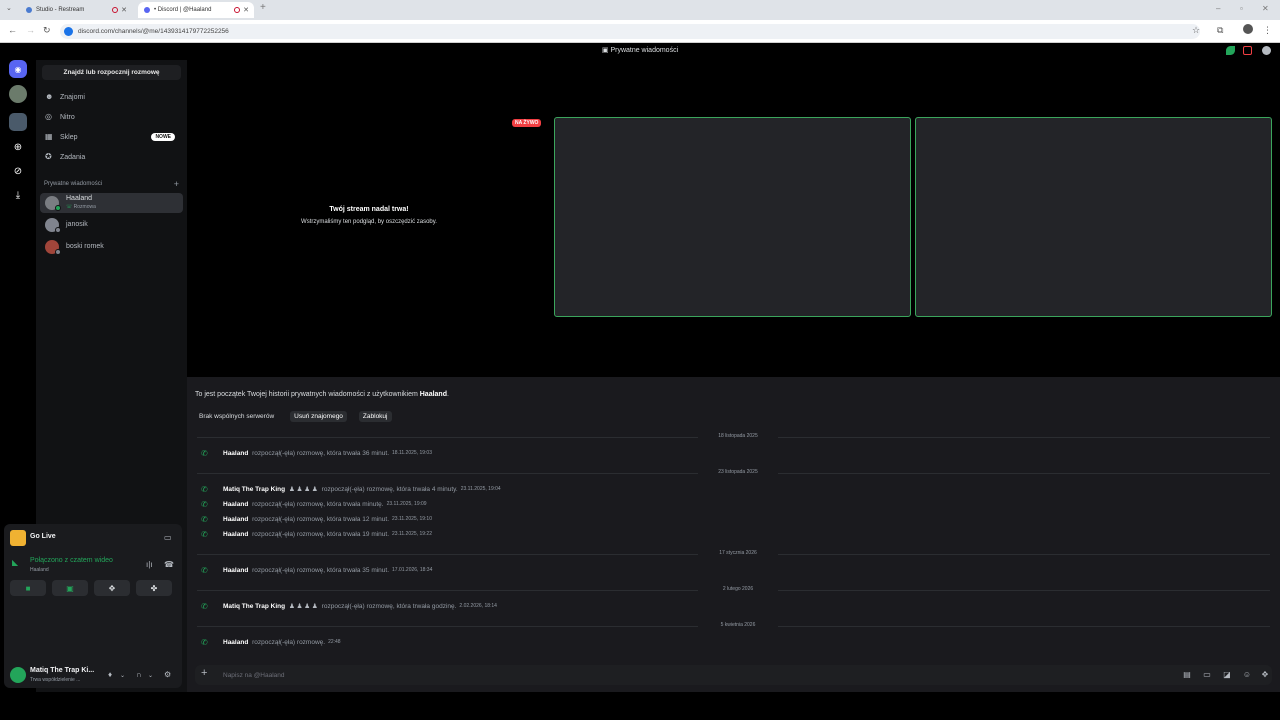 The image size is (1280, 720). I want to click on block-button: Zablokuj, so click(375, 416).